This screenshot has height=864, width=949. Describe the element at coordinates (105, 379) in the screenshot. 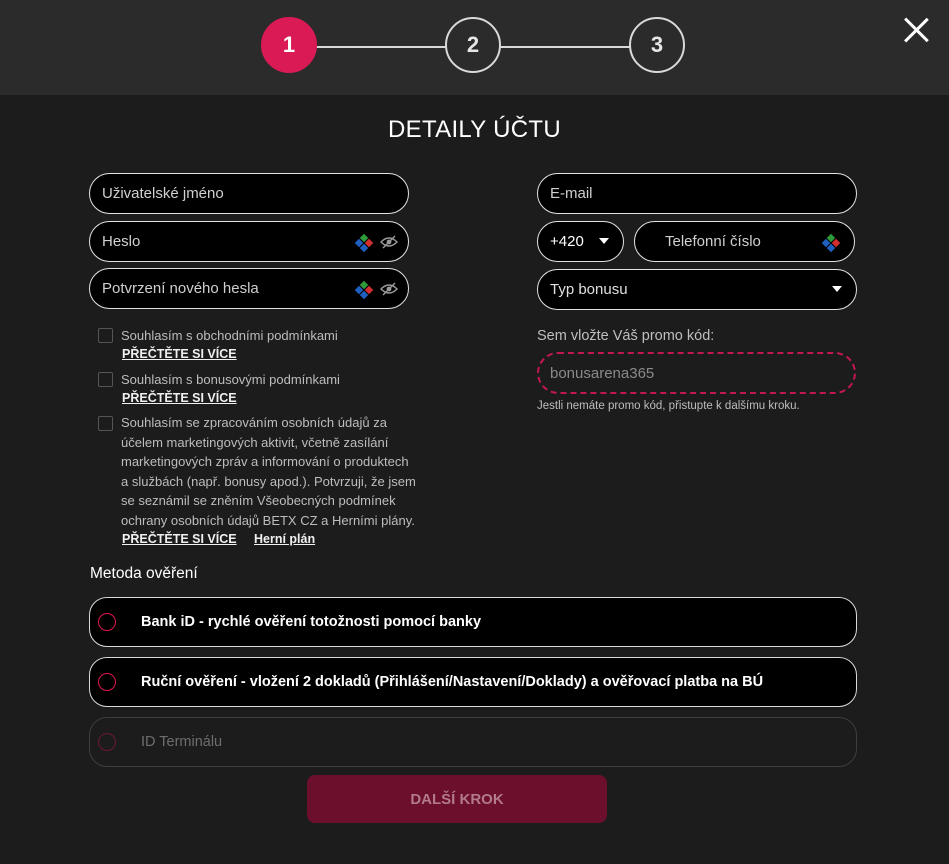

I see `bonus-checkbox` at that location.